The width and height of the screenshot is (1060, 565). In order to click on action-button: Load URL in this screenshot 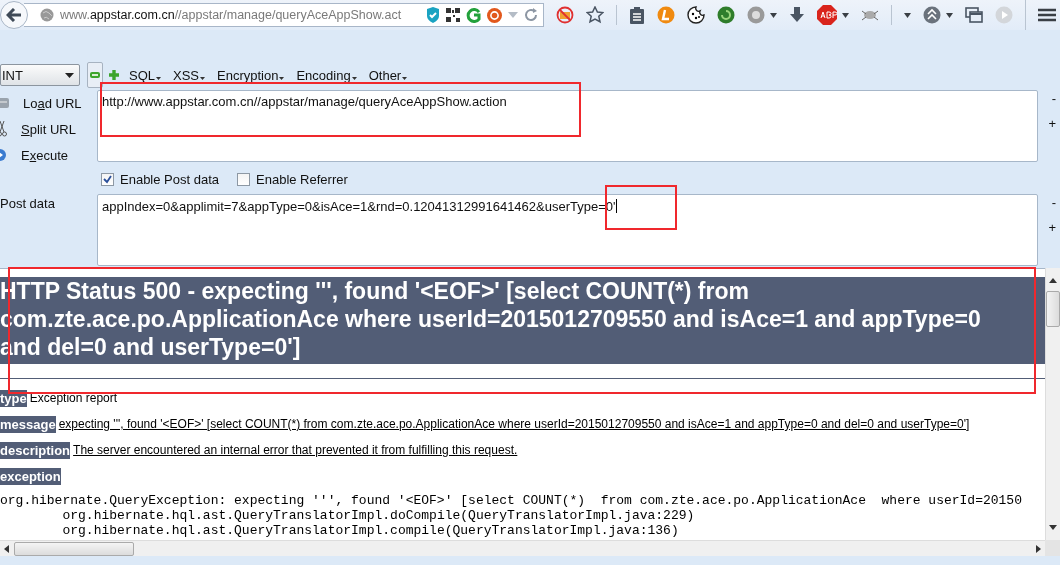, I will do `click(48, 103)`.